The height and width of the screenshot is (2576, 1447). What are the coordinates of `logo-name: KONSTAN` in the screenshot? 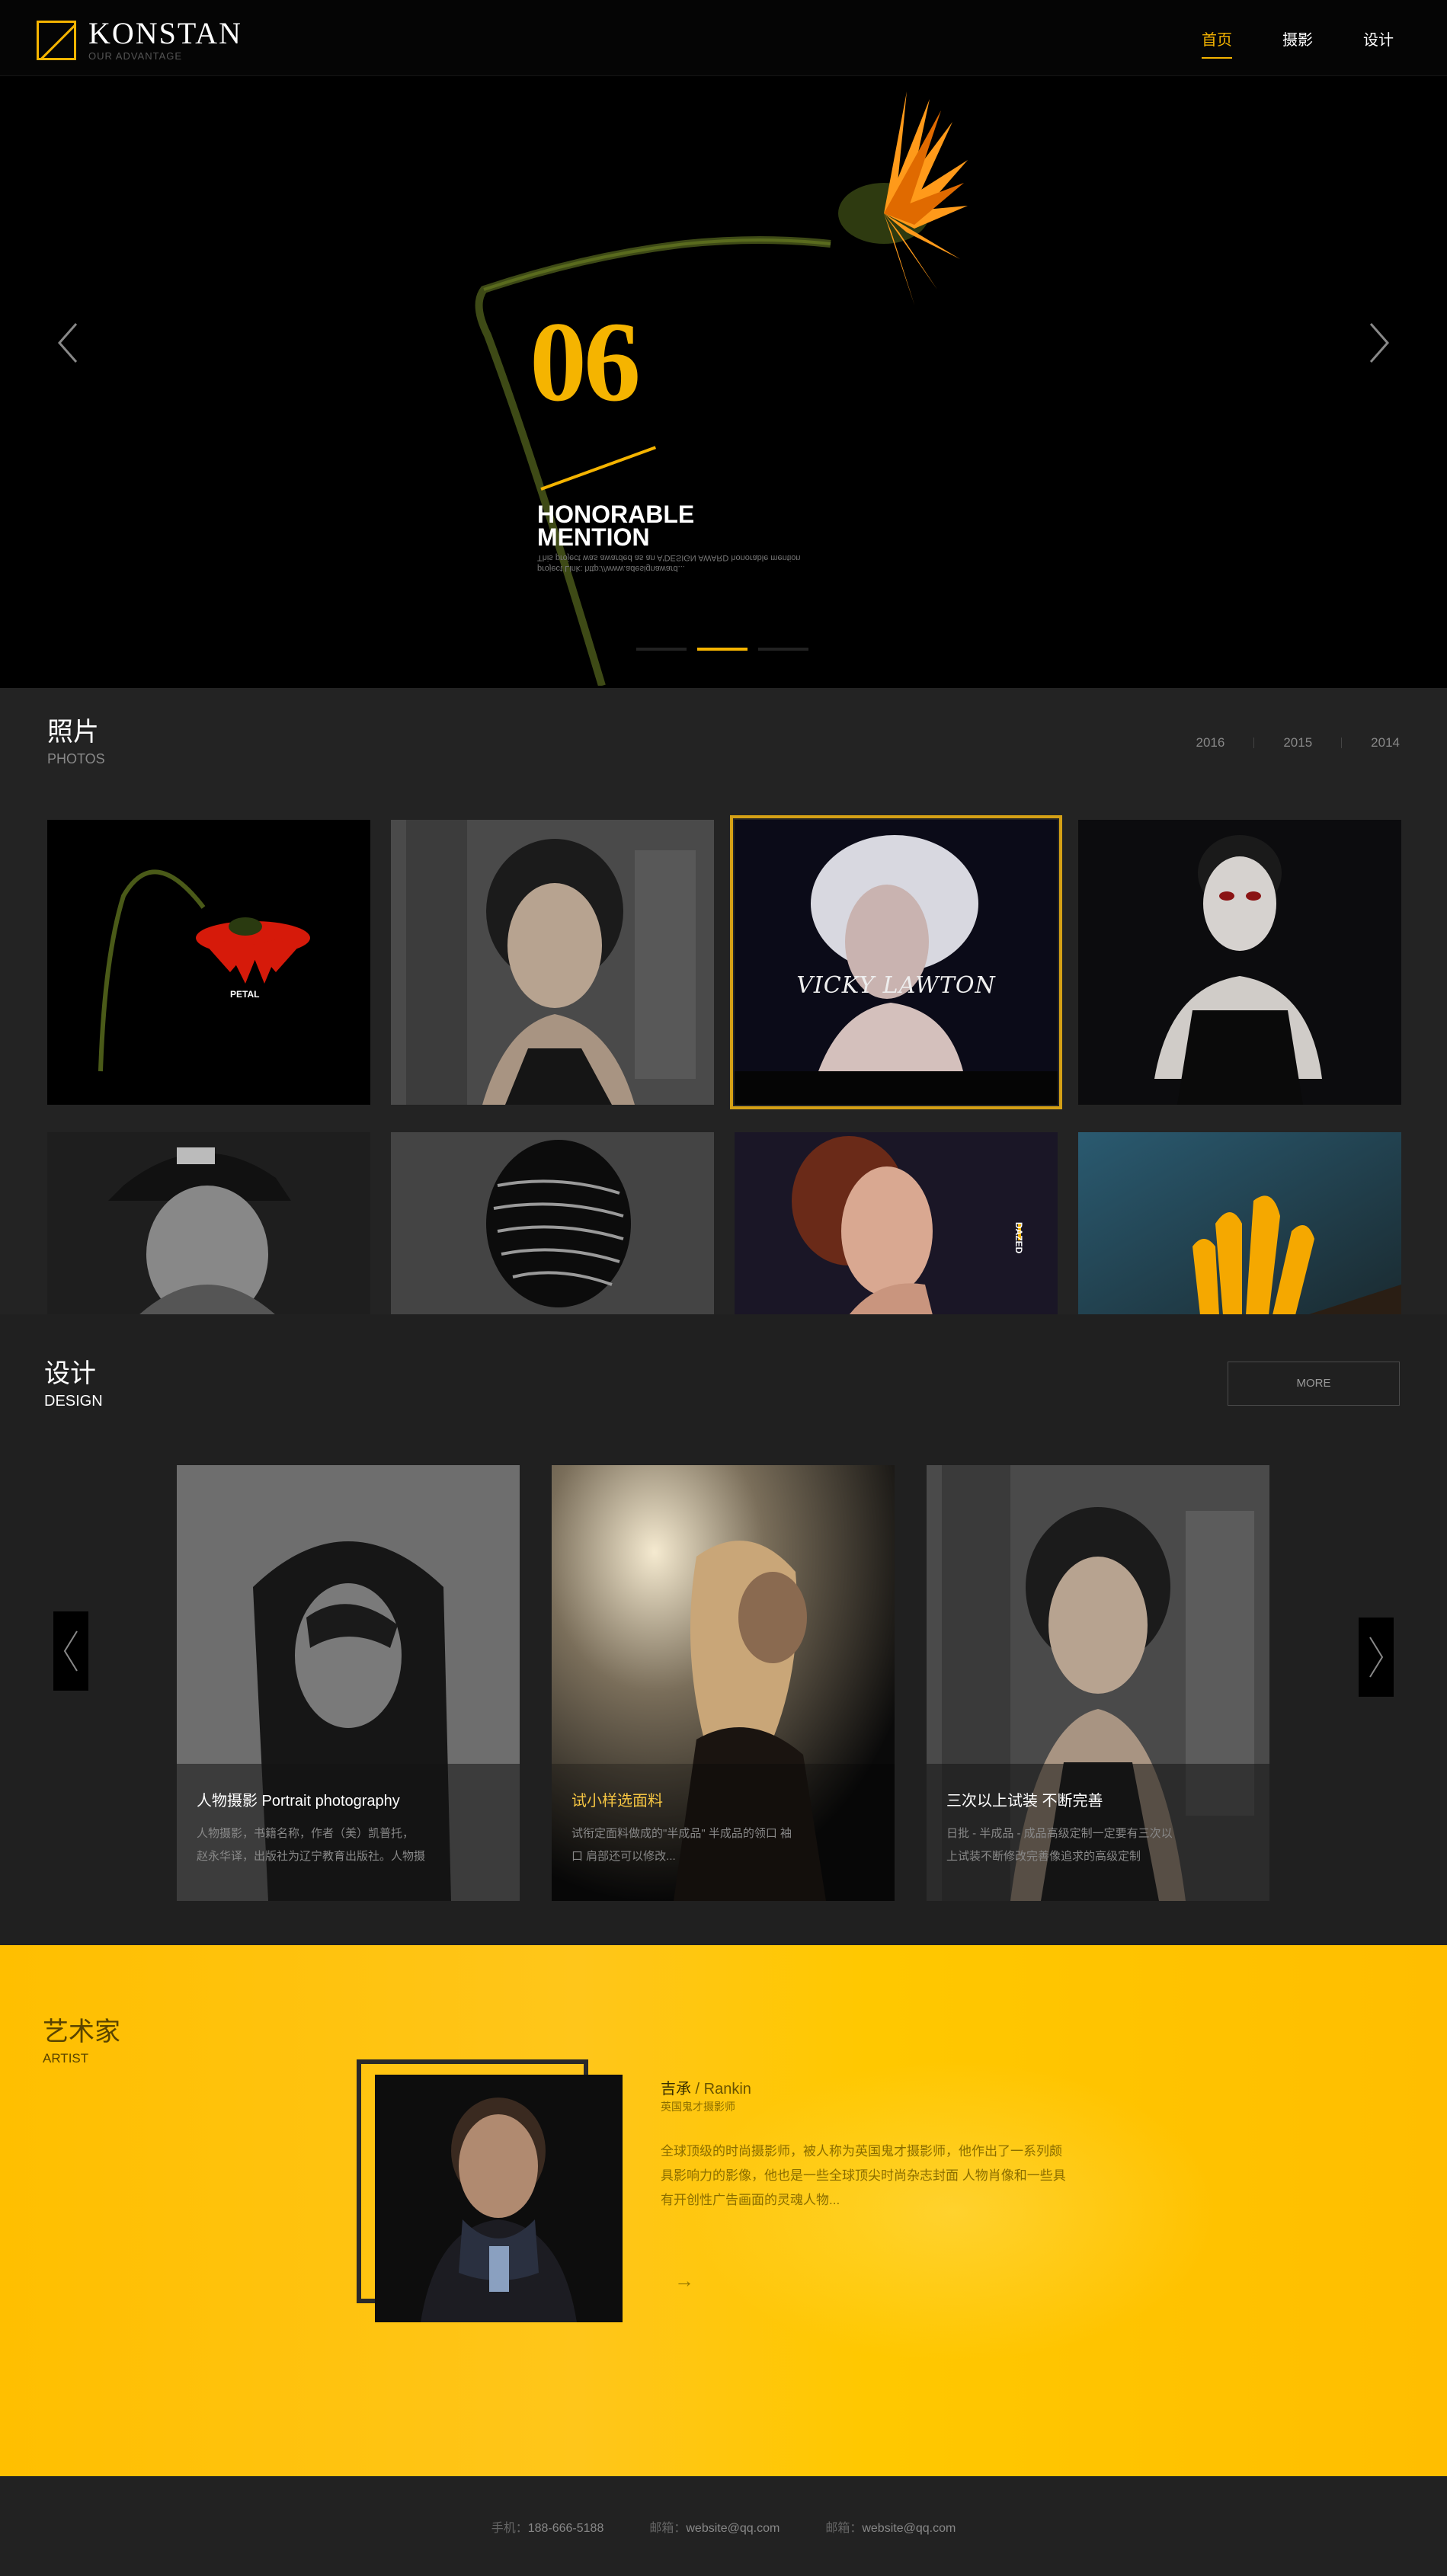 It's located at (165, 33).